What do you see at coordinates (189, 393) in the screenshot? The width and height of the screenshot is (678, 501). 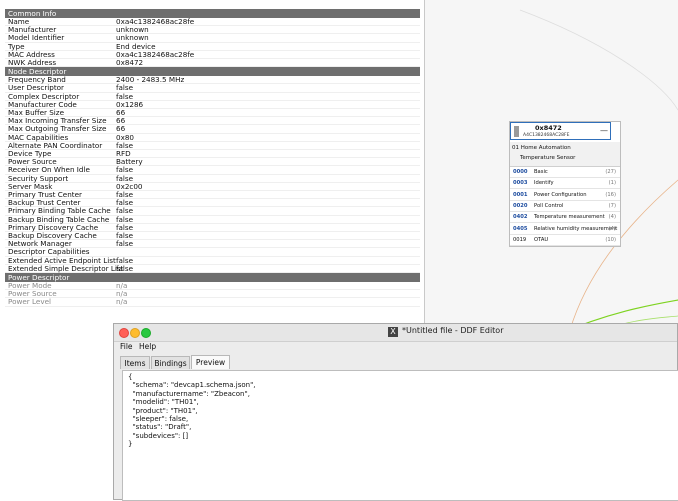 I see `json-line: "manufacturername": "Zbeacon",` at bounding box center [189, 393].